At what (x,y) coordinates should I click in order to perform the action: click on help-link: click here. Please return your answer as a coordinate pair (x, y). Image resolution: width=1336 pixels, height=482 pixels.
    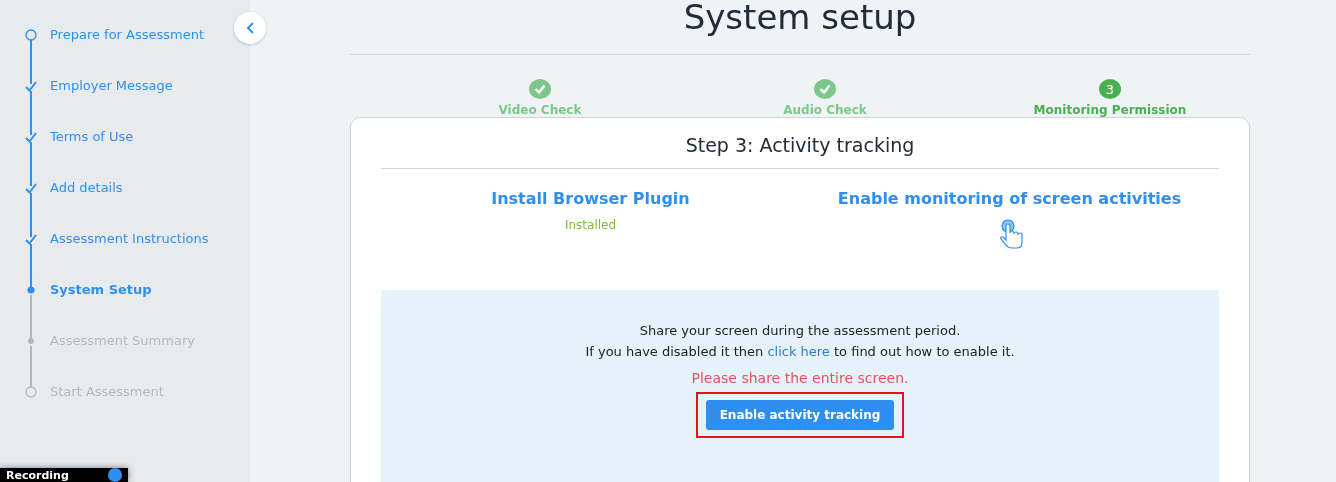
    Looking at the image, I should click on (798, 351).